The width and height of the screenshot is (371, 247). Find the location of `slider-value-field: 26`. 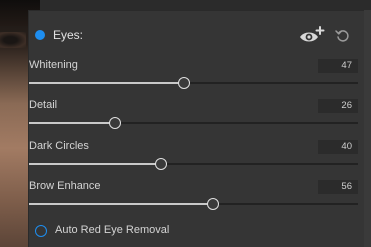

slider-value-field: 26 is located at coordinates (338, 106).